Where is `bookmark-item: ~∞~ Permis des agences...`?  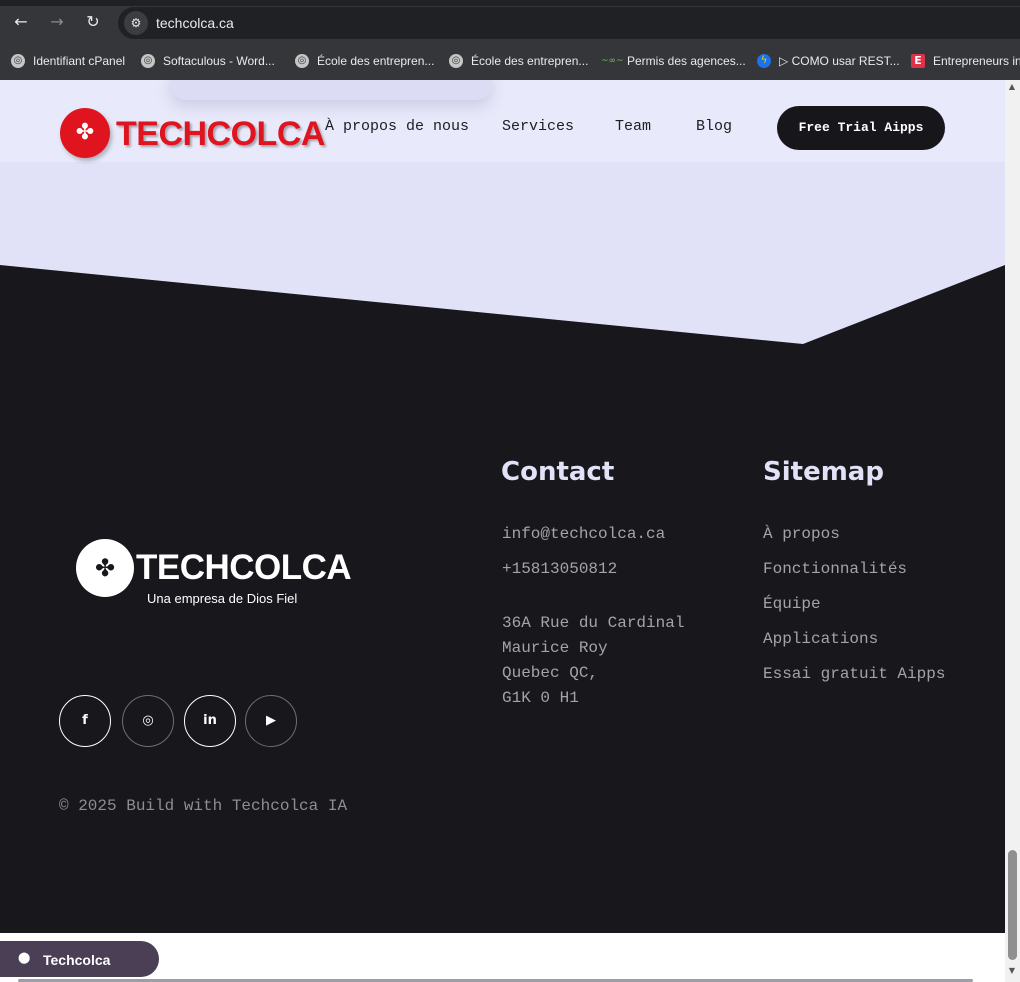 bookmark-item: ~∞~ Permis des agences... is located at coordinates (673, 61).